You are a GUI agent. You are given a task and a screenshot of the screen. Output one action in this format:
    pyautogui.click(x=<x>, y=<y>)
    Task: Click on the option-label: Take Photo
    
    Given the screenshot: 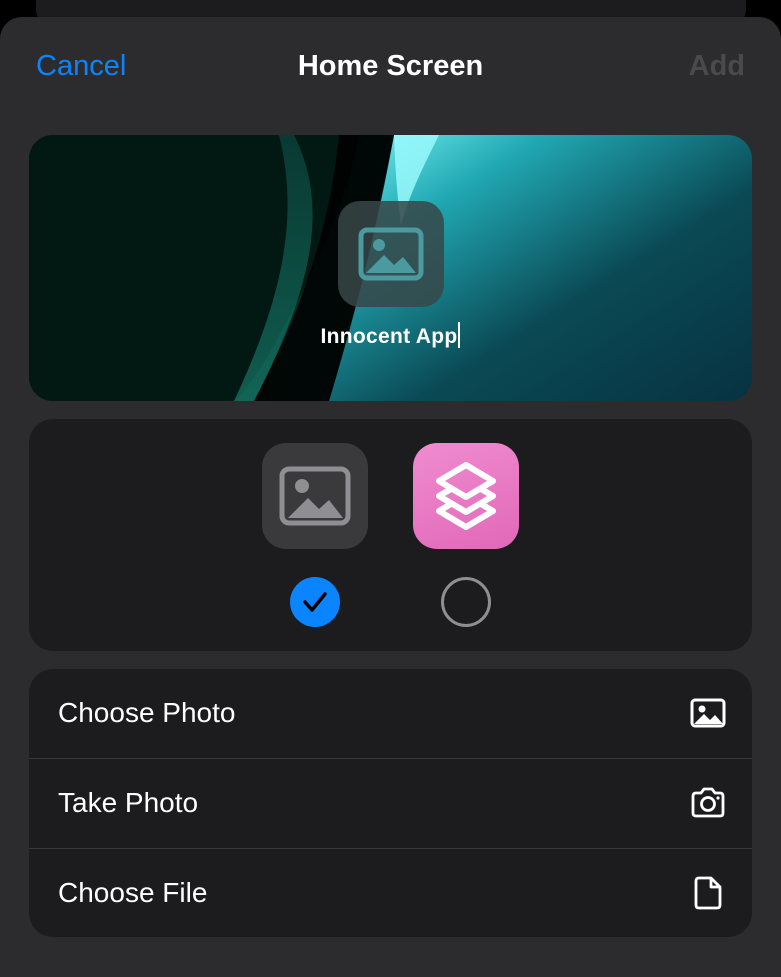 What is the action you would take?
    pyautogui.click(x=128, y=802)
    